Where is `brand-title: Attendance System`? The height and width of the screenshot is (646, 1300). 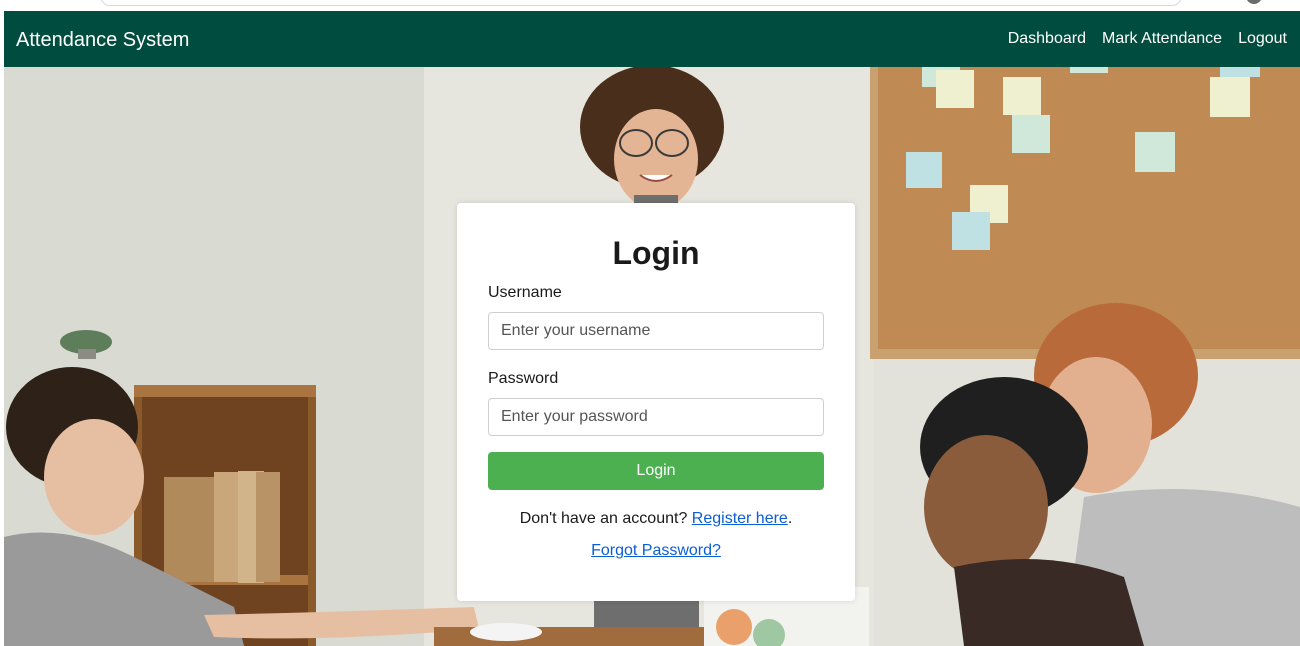 brand-title: Attendance System is located at coordinates (102, 40).